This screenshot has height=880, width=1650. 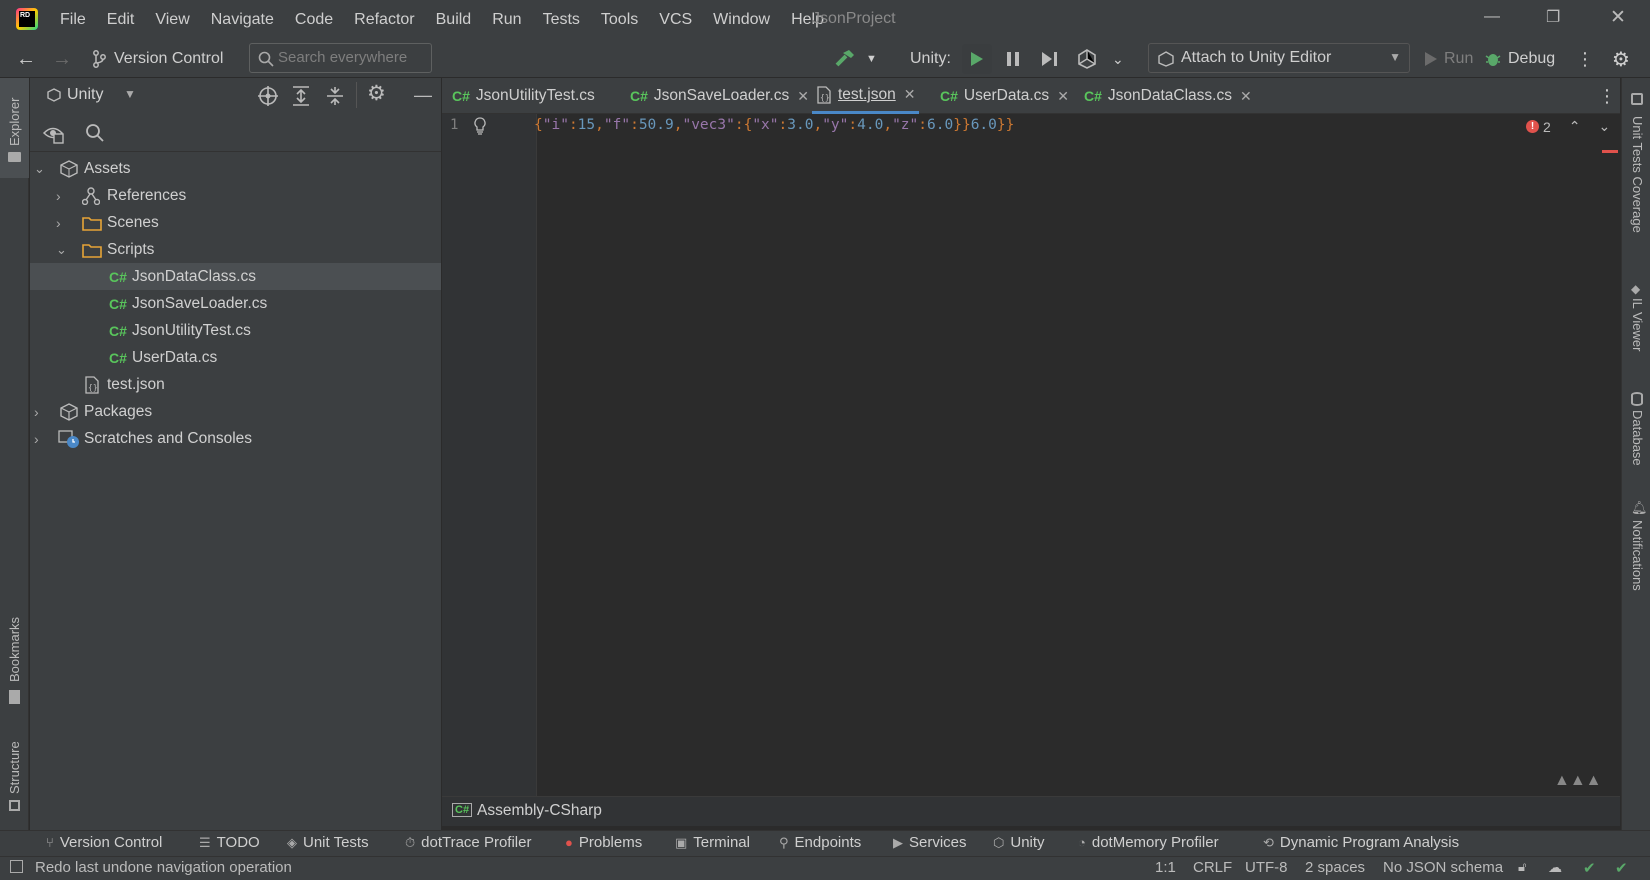 I want to click on inspection-status-icon: ✔, so click(x=1621, y=868).